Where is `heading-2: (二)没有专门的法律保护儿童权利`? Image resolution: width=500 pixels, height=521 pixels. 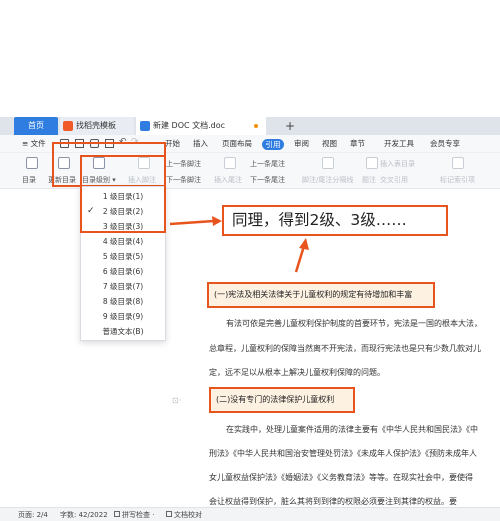
heading-2: (二)没有专门的法律保护儿童权利 is located at coordinates (282, 400).